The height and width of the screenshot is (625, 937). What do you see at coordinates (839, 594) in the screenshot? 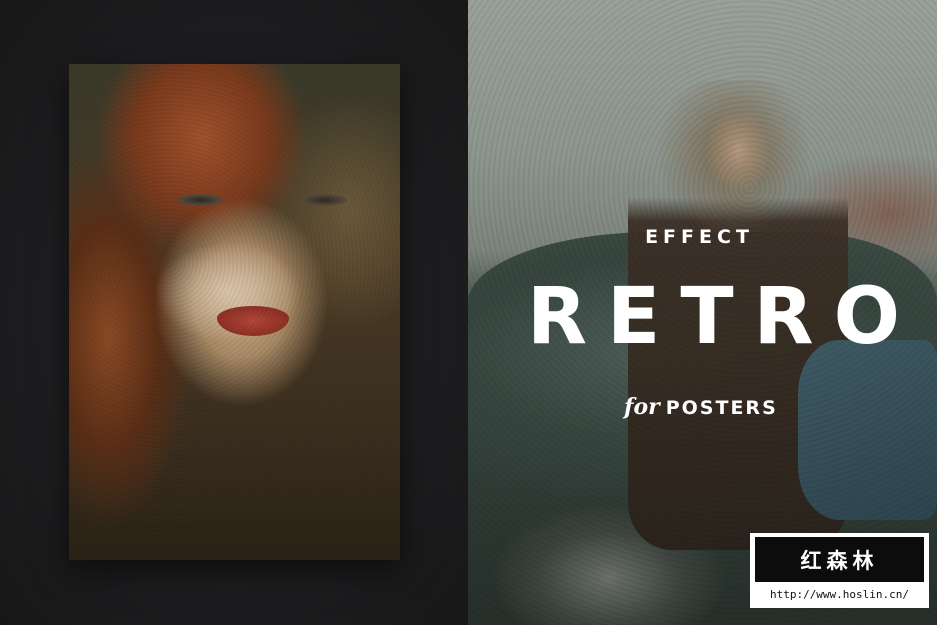
I see `watermark-url: http://www.hoslin.cn/` at bounding box center [839, 594].